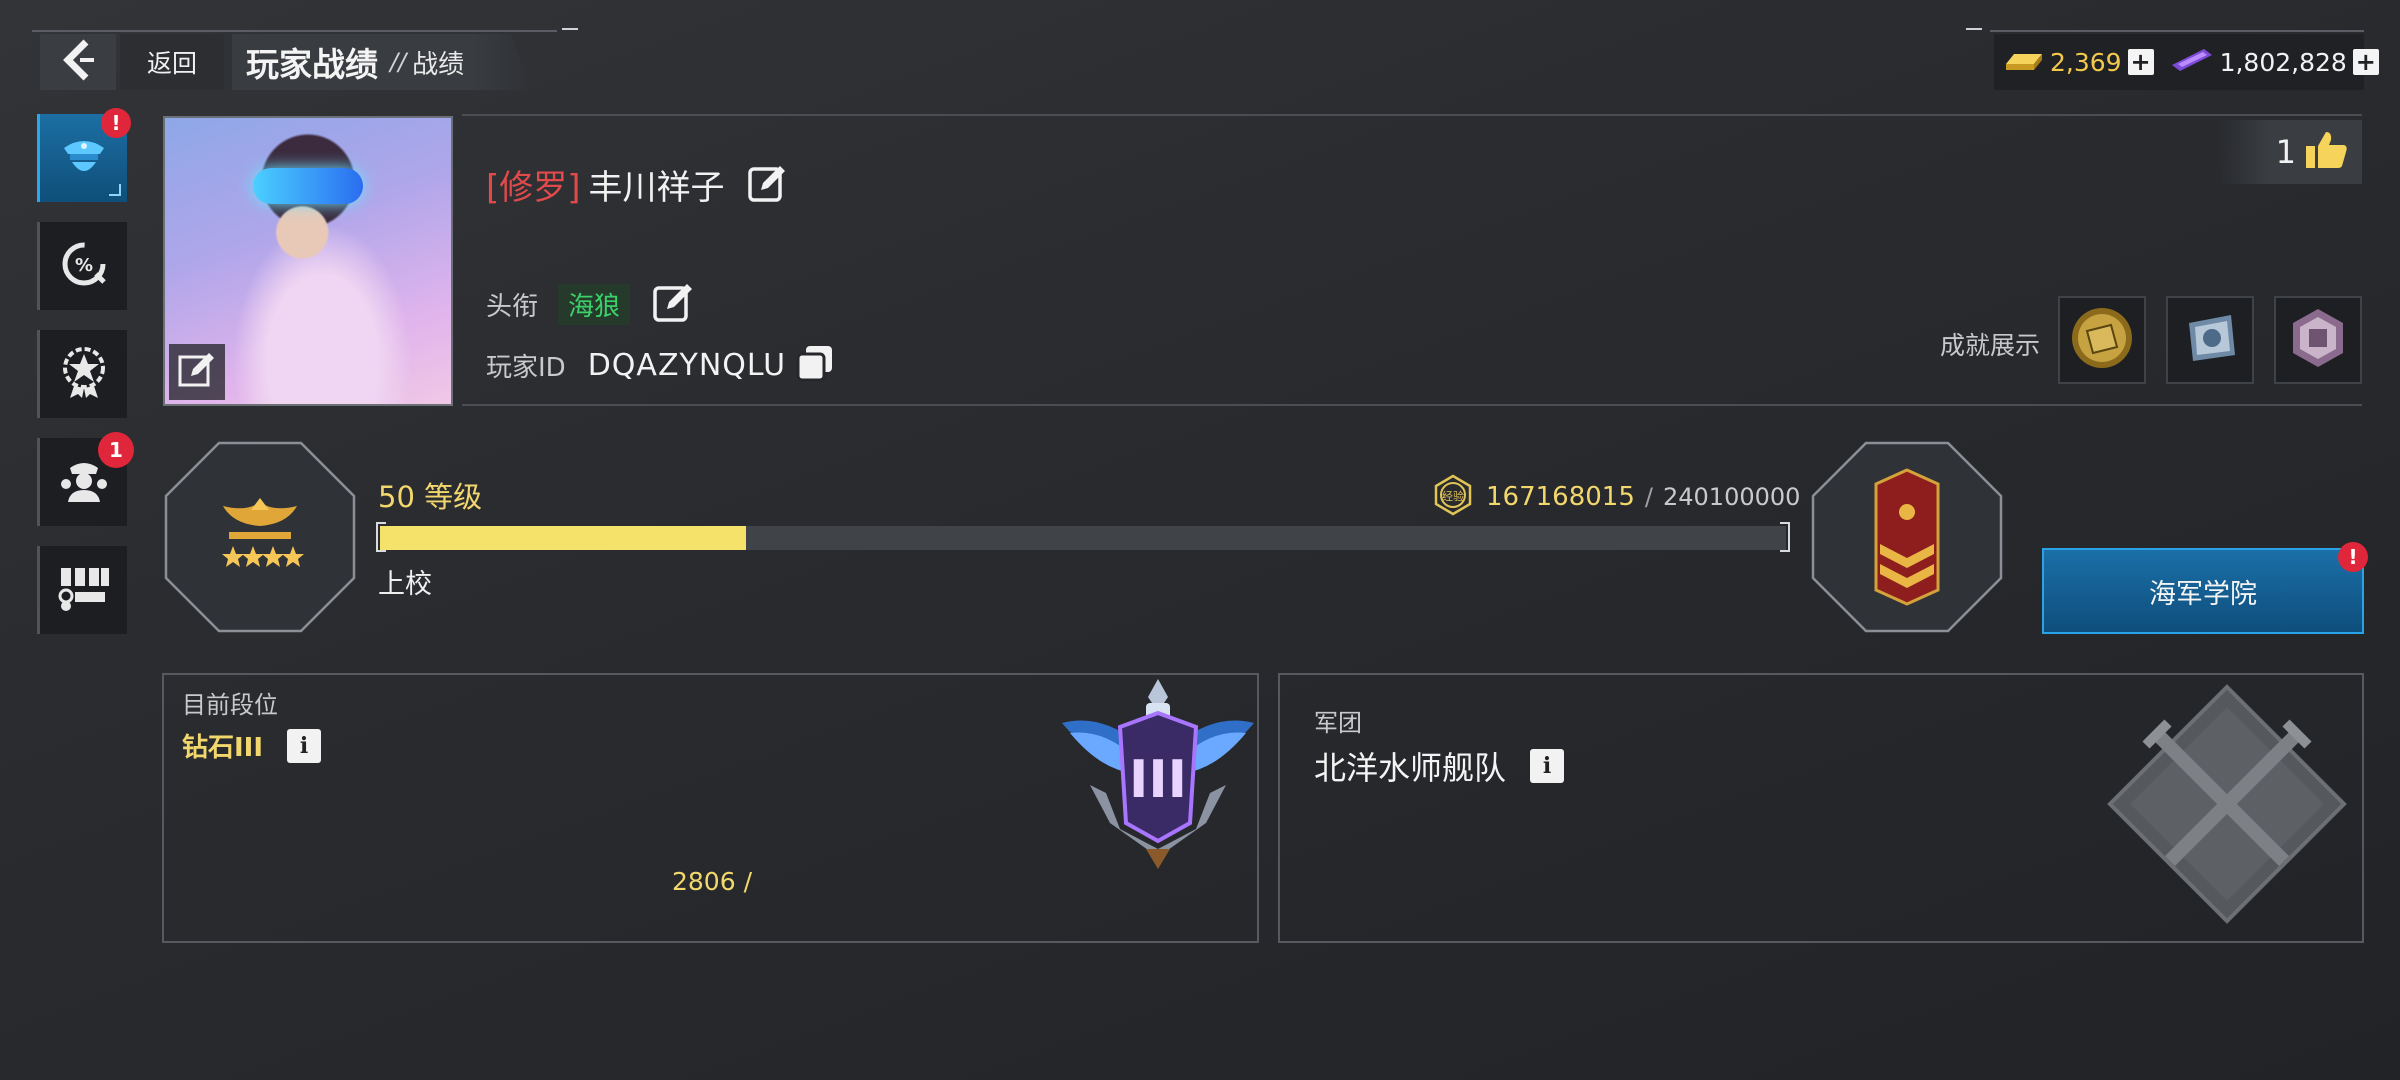 This screenshot has width=2400, height=1080. I want to click on percent-gauge-icon: %, so click(84, 266).